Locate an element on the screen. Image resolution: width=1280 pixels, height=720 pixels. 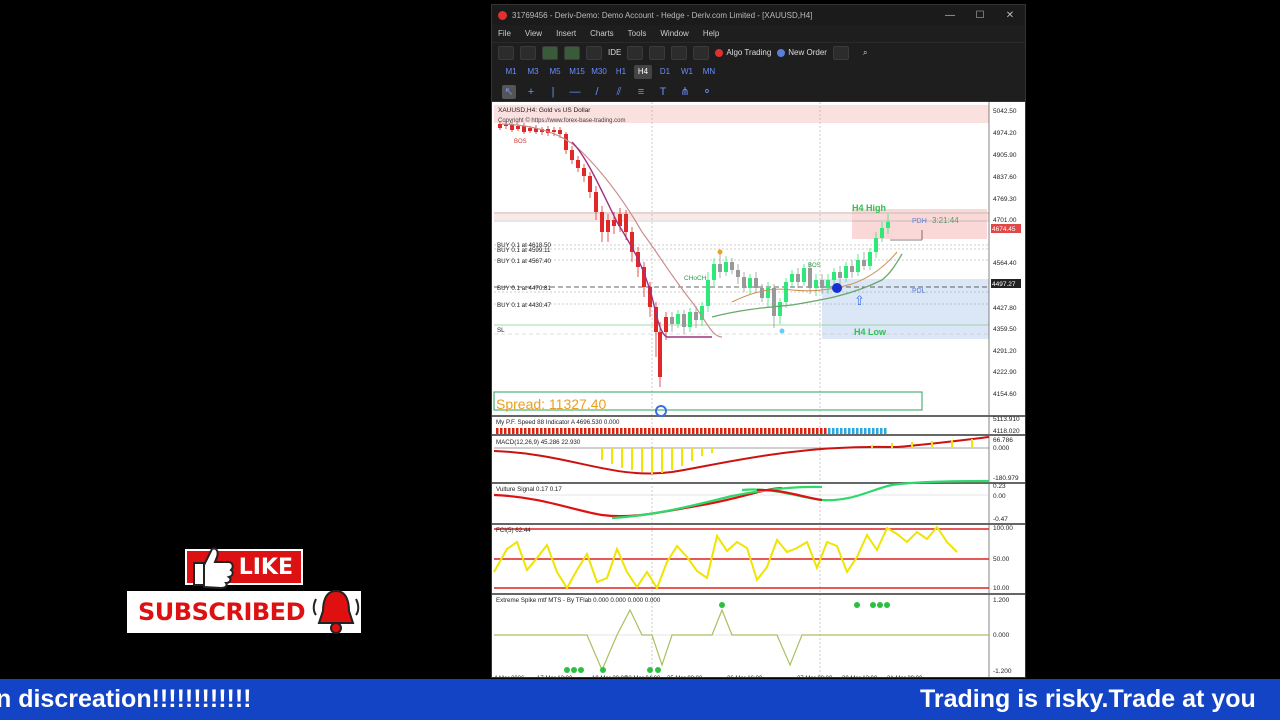
new-order-button: New Order is located at coordinates (802, 52).